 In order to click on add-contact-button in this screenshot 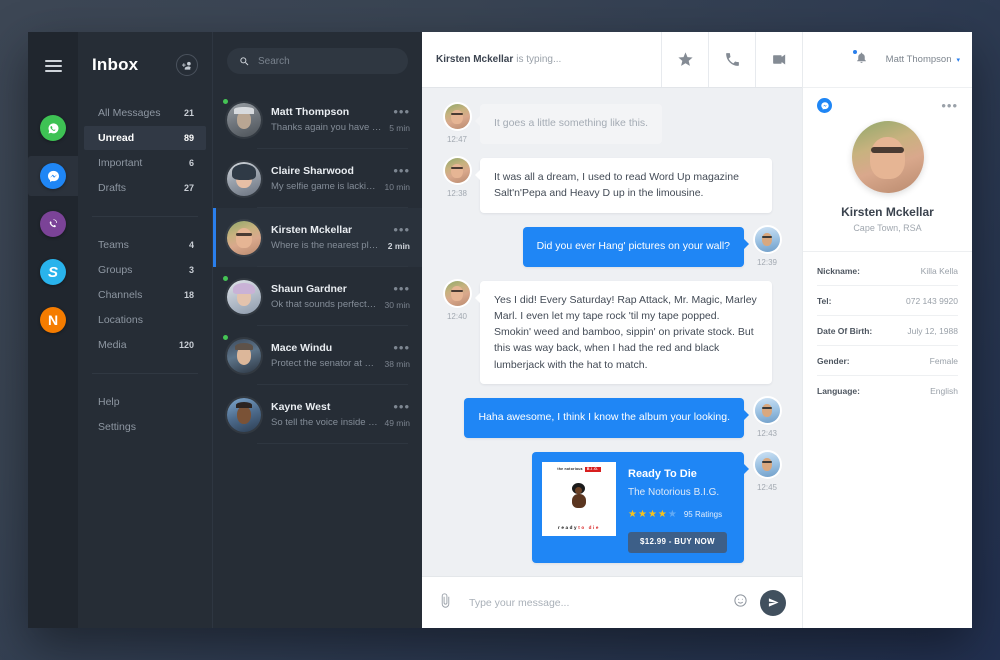, I will do `click(187, 65)`.